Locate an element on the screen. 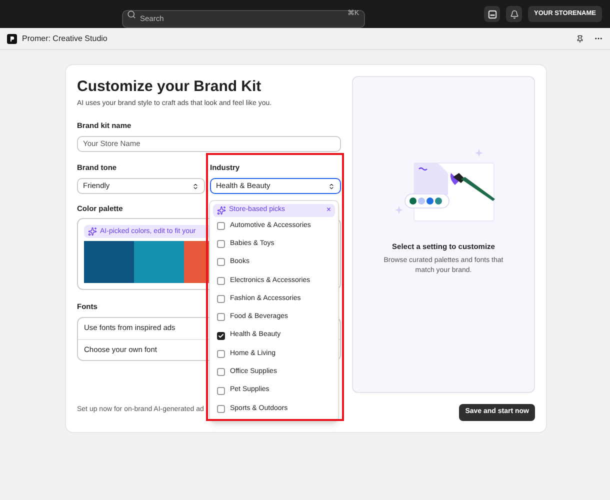 The image size is (610, 500). app-title: Promer: Creative Studio is located at coordinates (65, 38).